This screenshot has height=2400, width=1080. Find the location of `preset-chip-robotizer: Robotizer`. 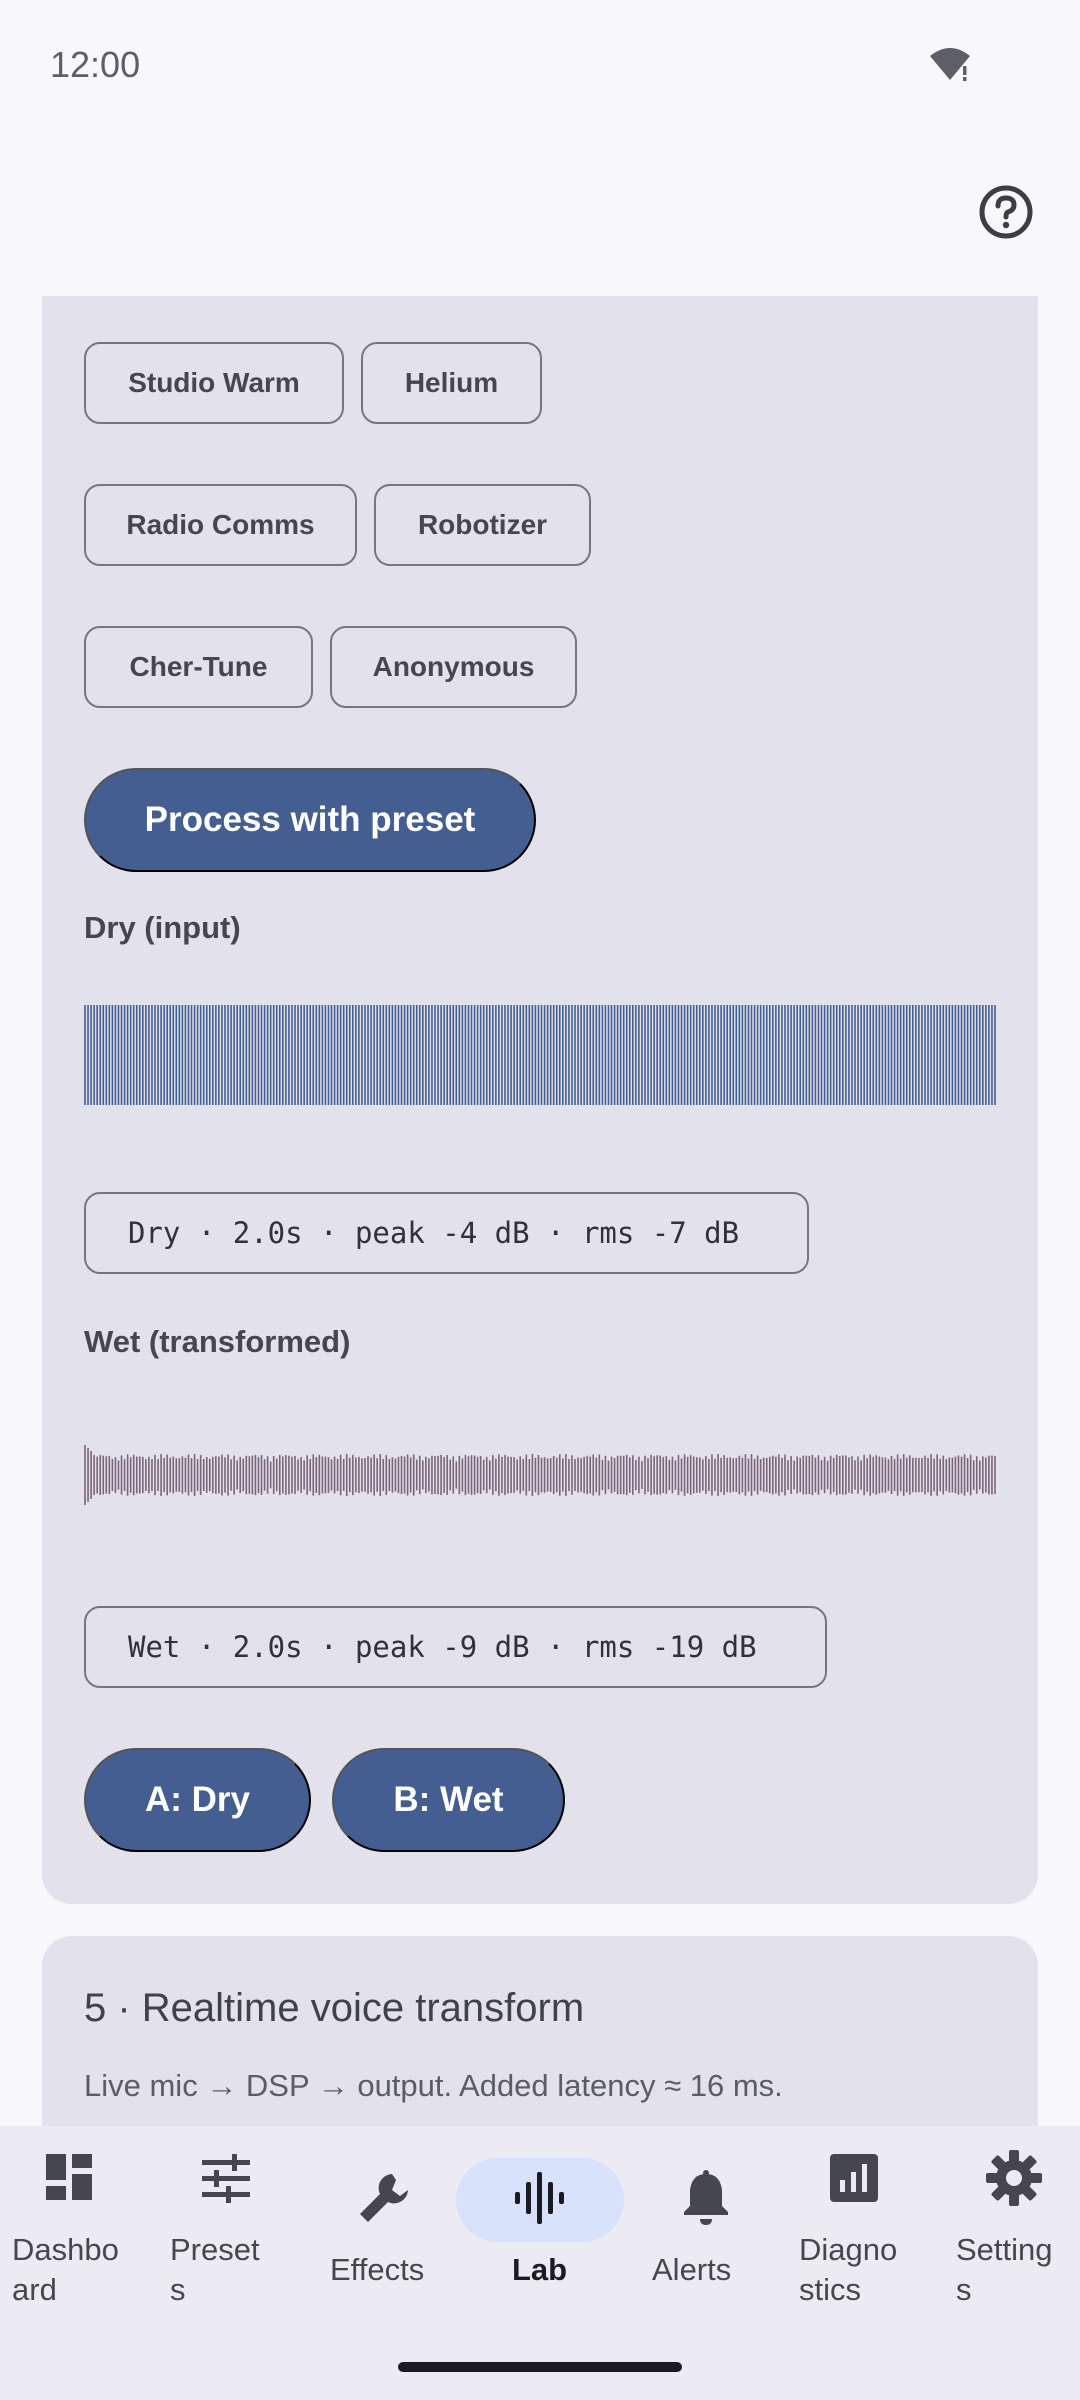

preset-chip-robotizer: Robotizer is located at coordinates (482, 525).